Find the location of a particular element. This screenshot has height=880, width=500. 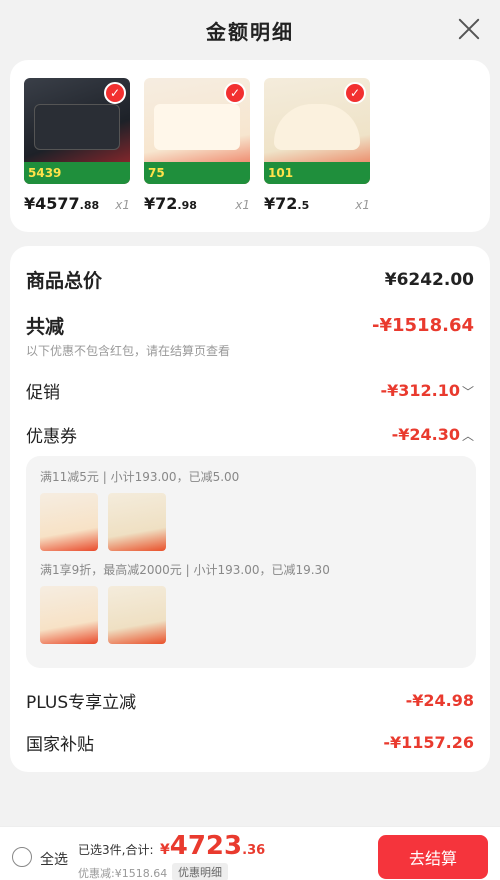

subsidy-value: -¥1157.26 is located at coordinates (428, 742).